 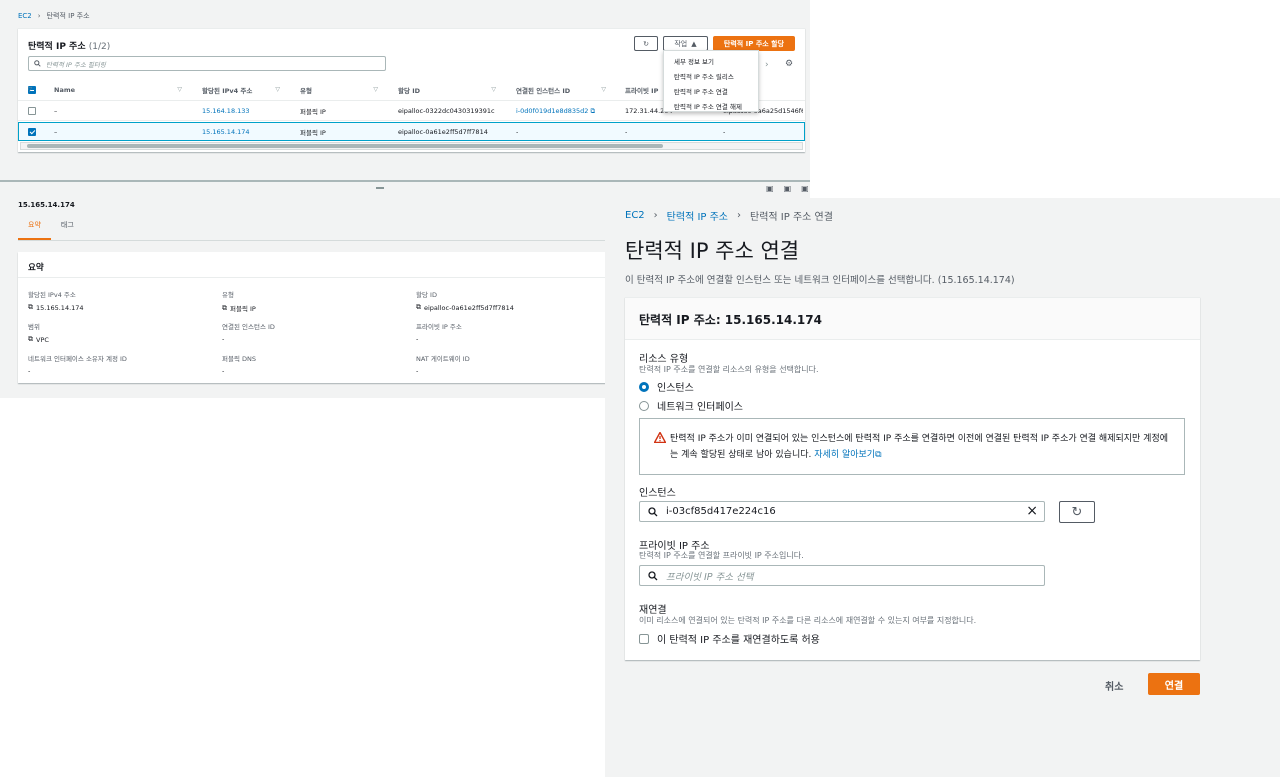 I want to click on tab-tags: 태그, so click(x=67, y=229).